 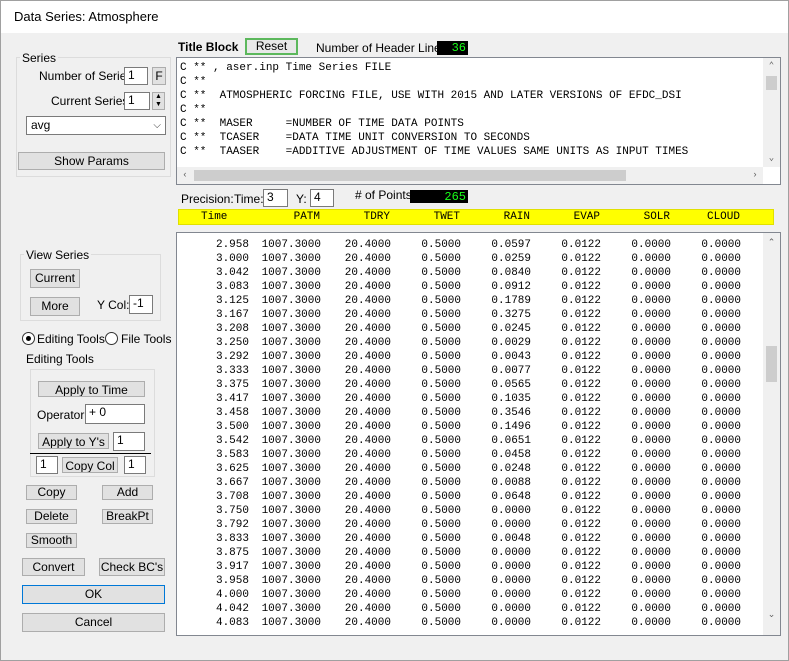 I want to click on show-params-button: Show Params, so click(x=91, y=161).